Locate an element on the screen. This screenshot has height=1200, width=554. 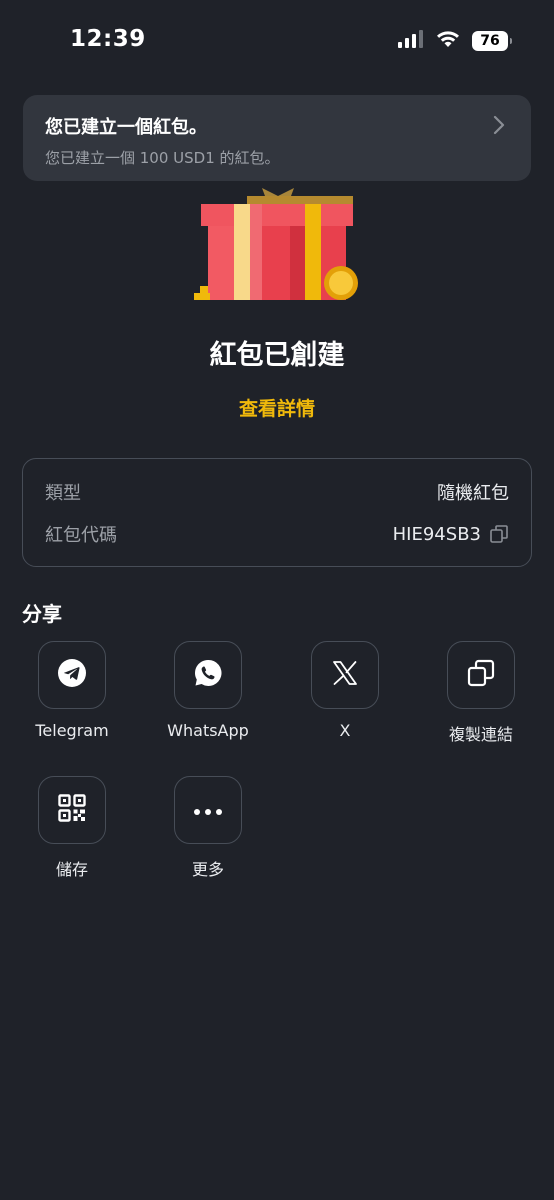
status-icons: 76 is located at coordinates (455, 41).